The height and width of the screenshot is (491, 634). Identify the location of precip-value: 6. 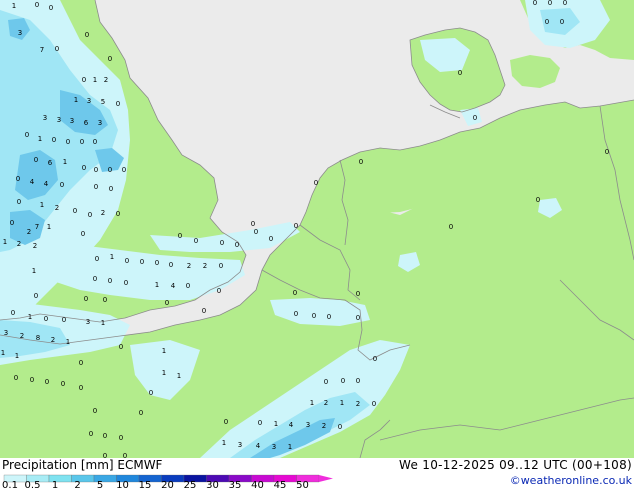
(50, 163).